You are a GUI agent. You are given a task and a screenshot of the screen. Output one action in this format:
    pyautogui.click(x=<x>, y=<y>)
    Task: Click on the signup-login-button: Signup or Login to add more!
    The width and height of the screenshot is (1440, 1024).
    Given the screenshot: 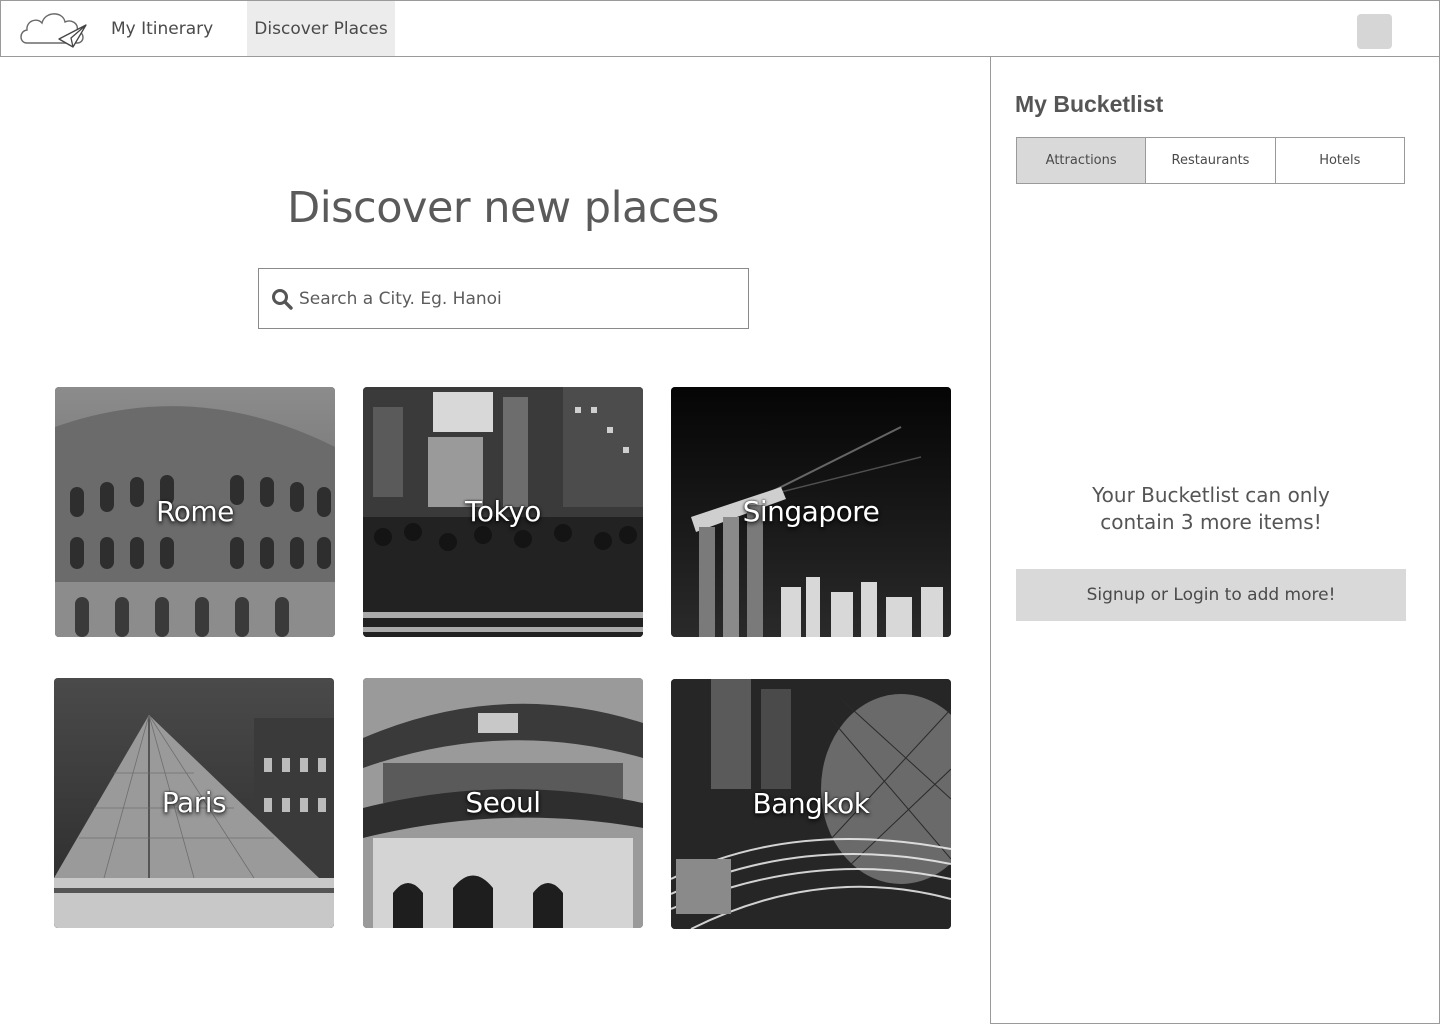 What is the action you would take?
    pyautogui.click(x=1211, y=595)
    